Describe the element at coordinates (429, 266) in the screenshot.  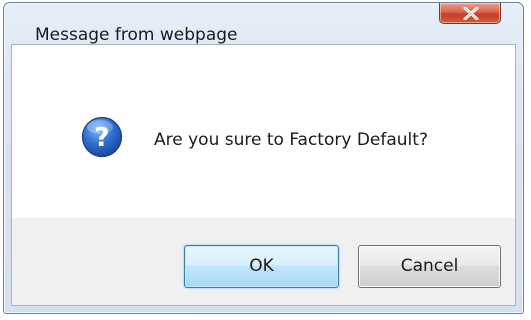
I see `cancel-button: Cancel` at that location.